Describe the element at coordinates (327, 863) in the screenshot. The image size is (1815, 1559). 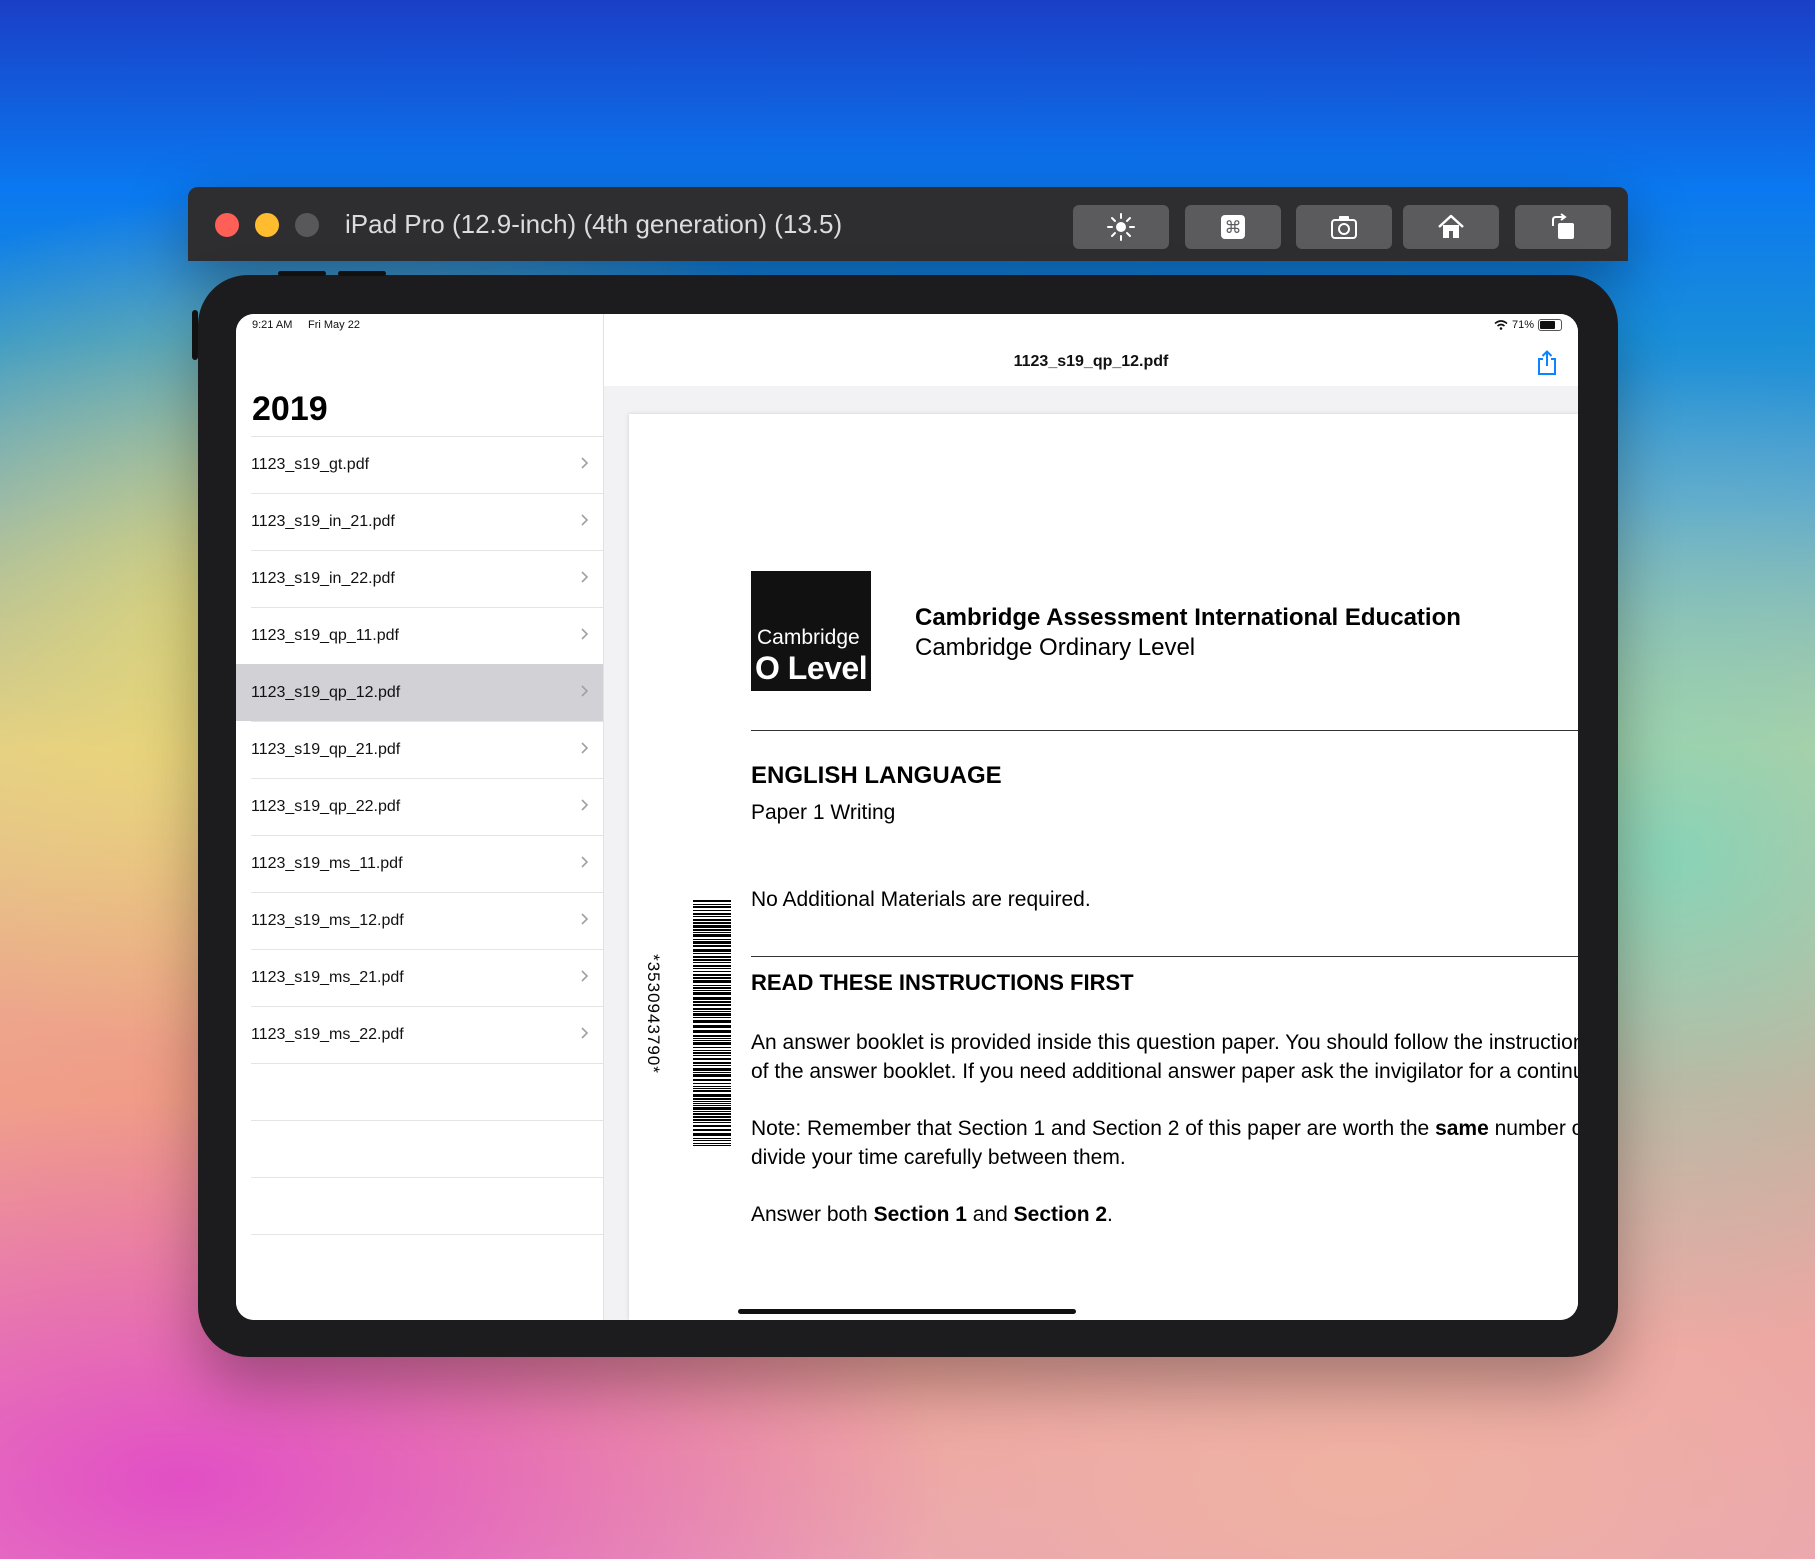
I see `file-label: 1123_s19_ms_11.pdf` at that location.